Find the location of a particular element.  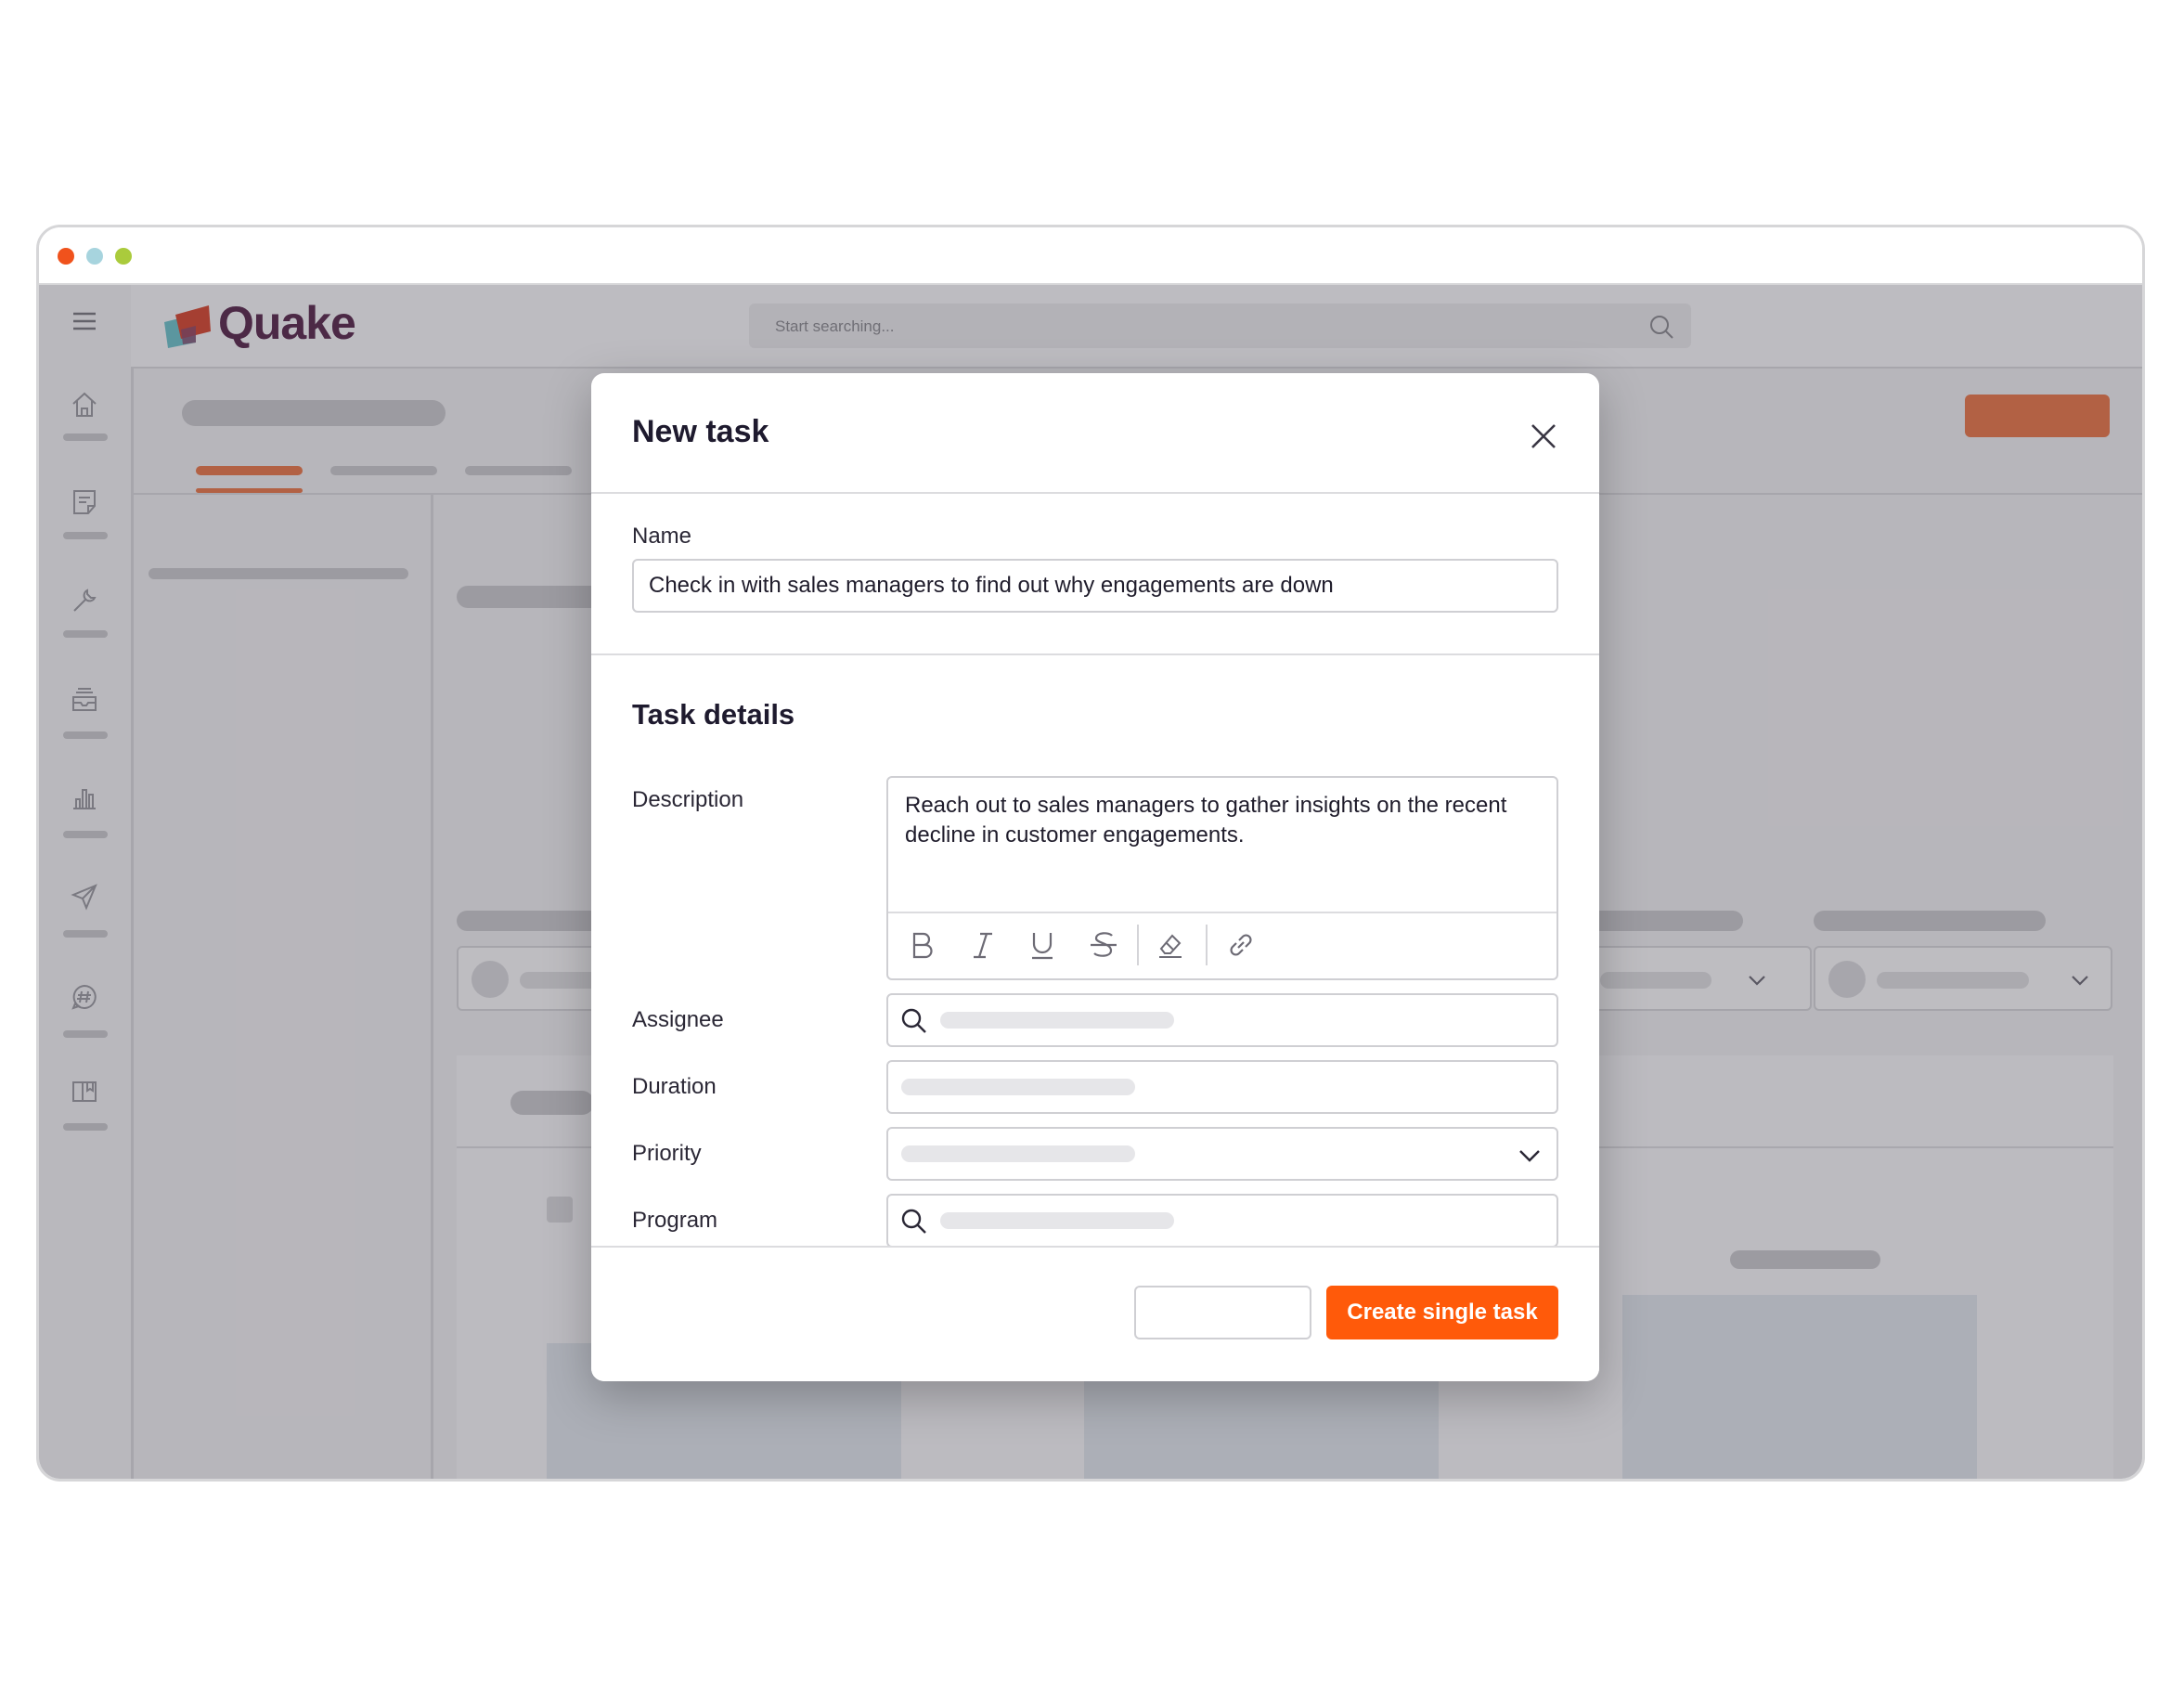

duration-label: Duration is located at coordinates (674, 1086).